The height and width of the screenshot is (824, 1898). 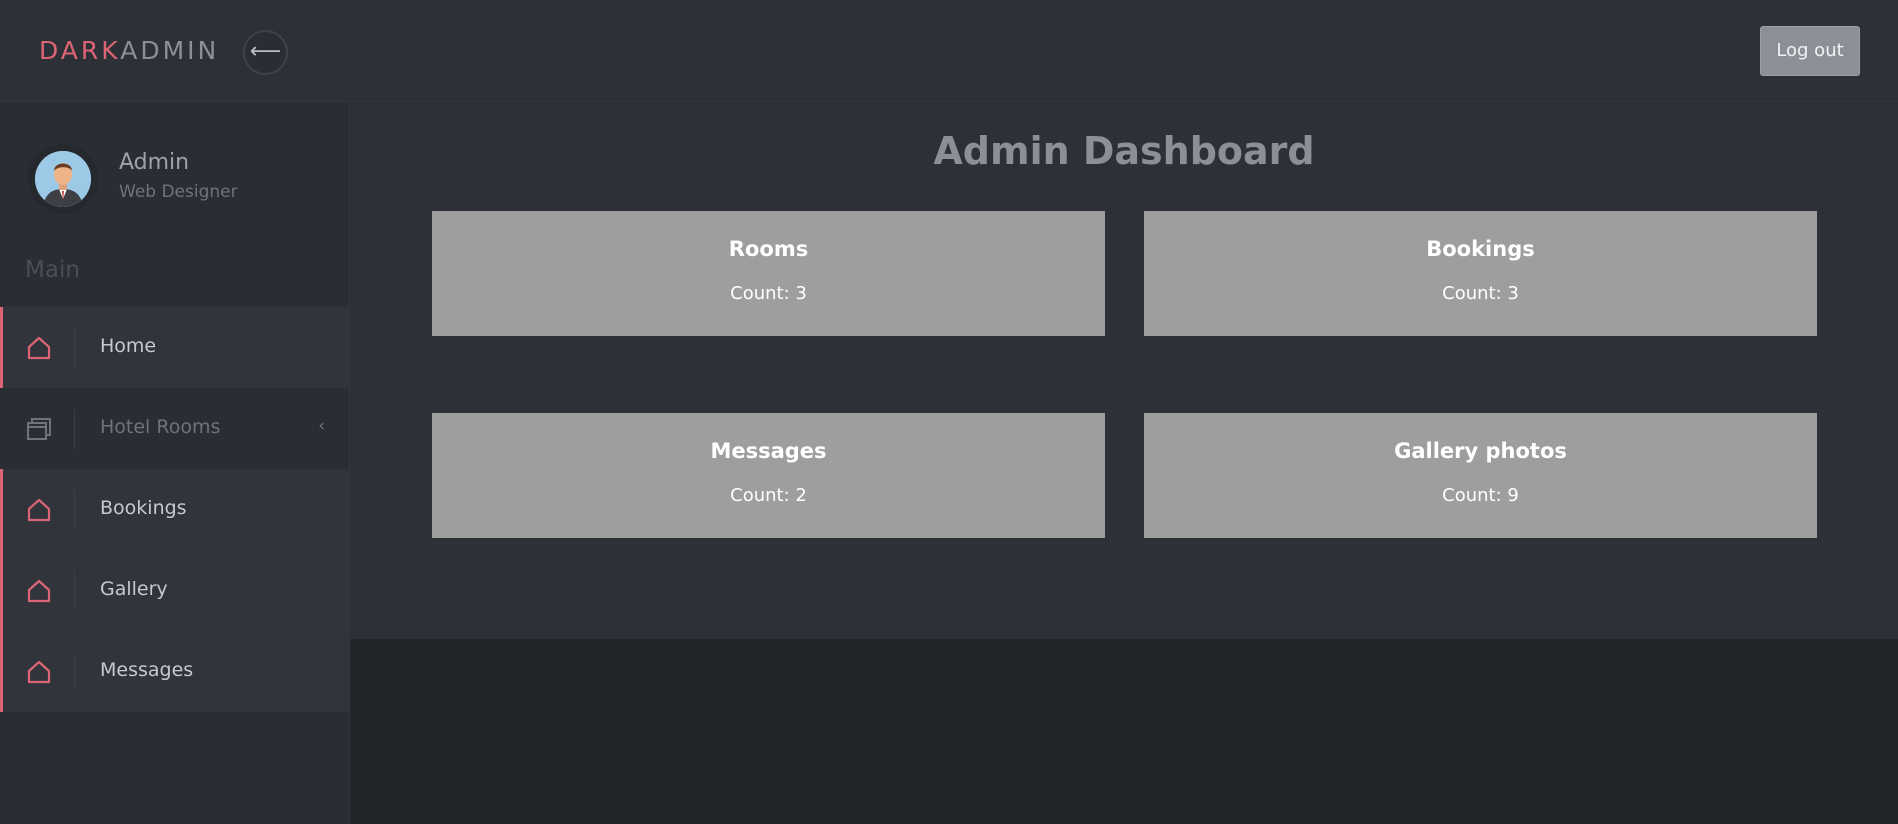 I want to click on stat-card-messages: Messages Count: 2, so click(x=768, y=475).